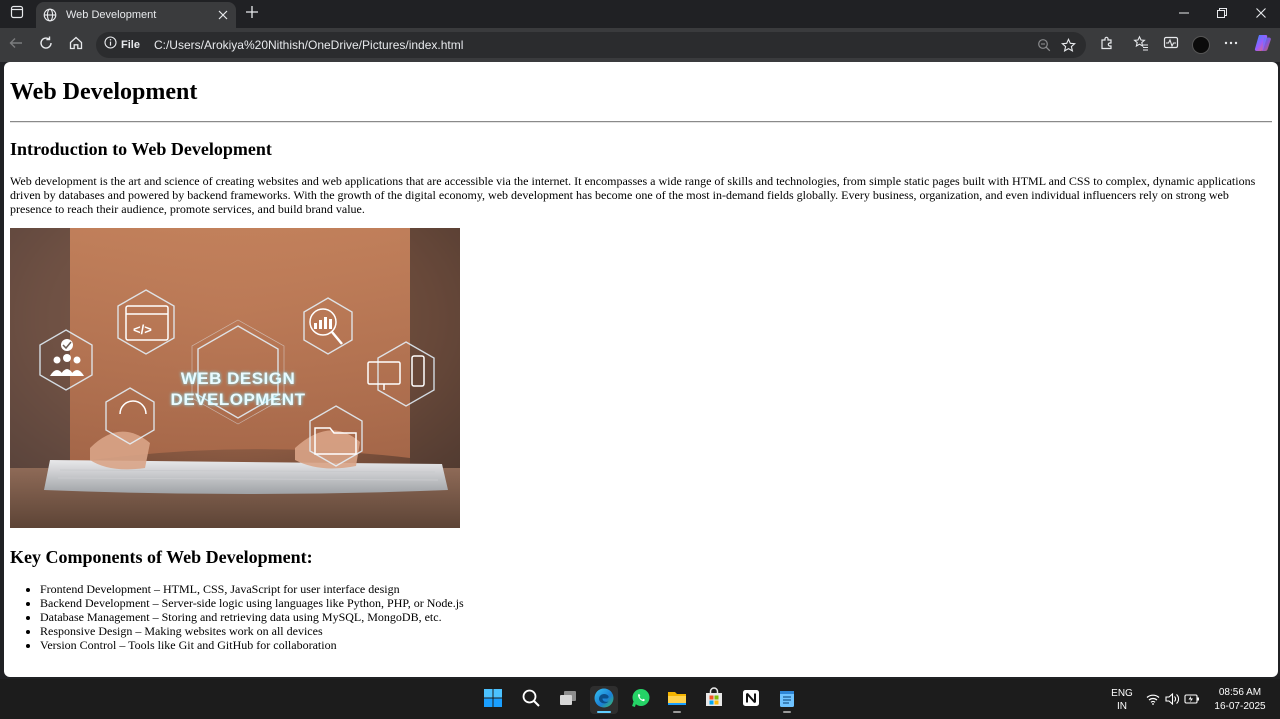  I want to click on minimize-icon, so click(1184, 14).